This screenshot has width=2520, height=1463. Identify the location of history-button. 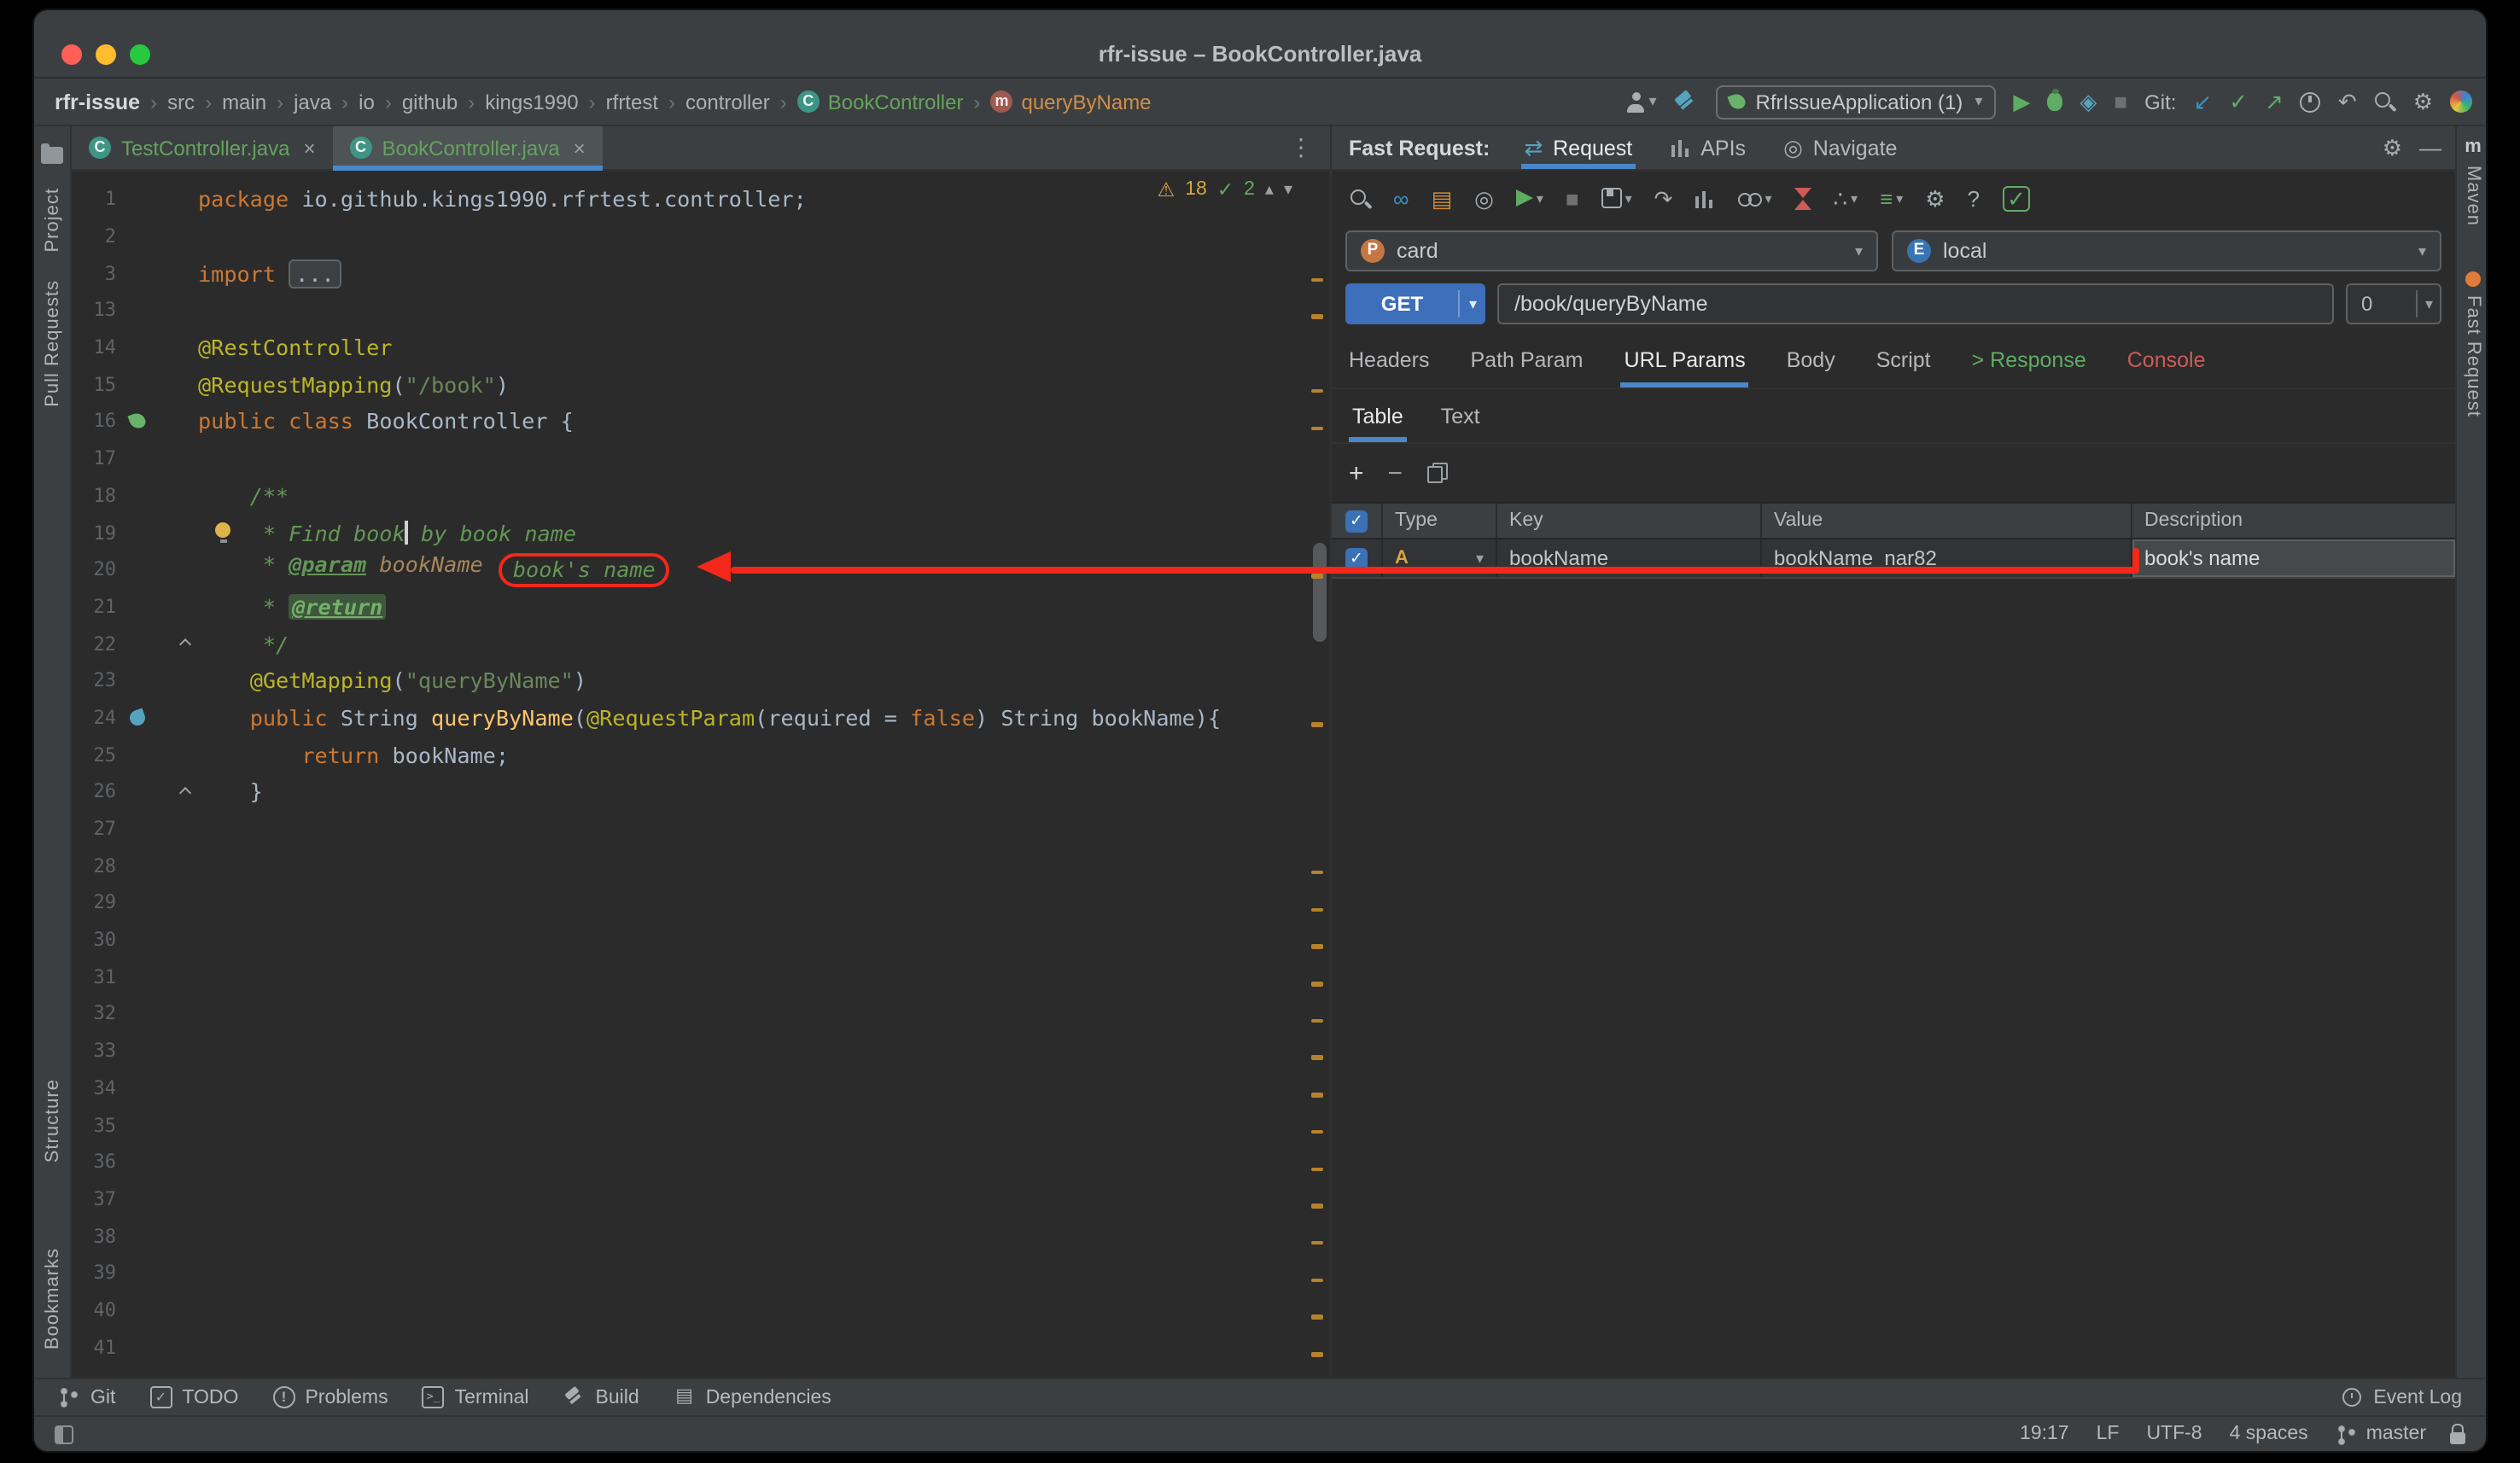
(2310, 102).